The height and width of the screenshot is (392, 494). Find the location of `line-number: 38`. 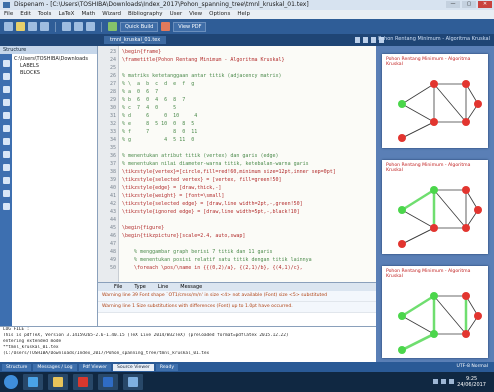

line-number: 38 is located at coordinates (112, 172).